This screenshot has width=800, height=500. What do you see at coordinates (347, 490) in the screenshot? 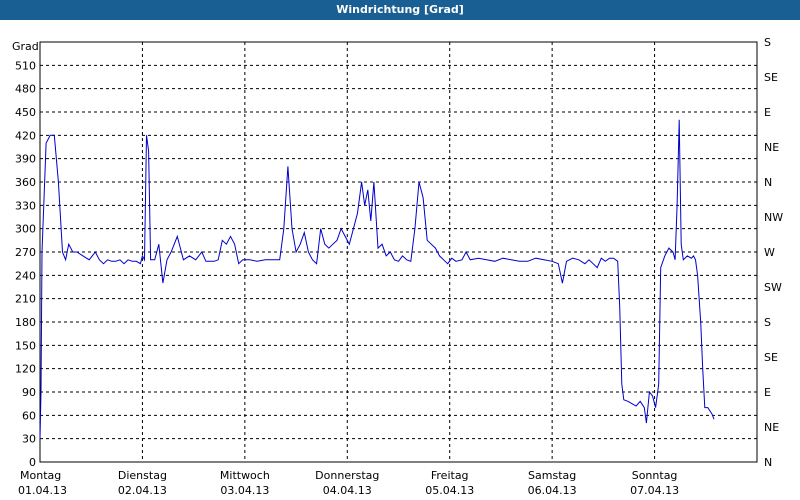
I see `x-tick-date: 04.04.13` at bounding box center [347, 490].